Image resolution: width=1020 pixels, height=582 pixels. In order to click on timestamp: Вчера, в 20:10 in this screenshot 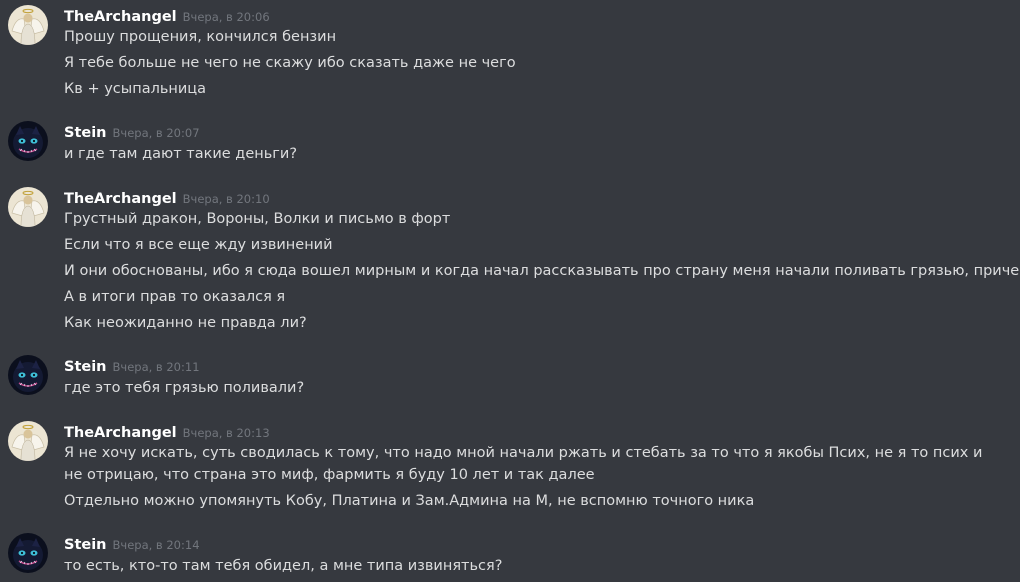, I will do `click(226, 199)`.